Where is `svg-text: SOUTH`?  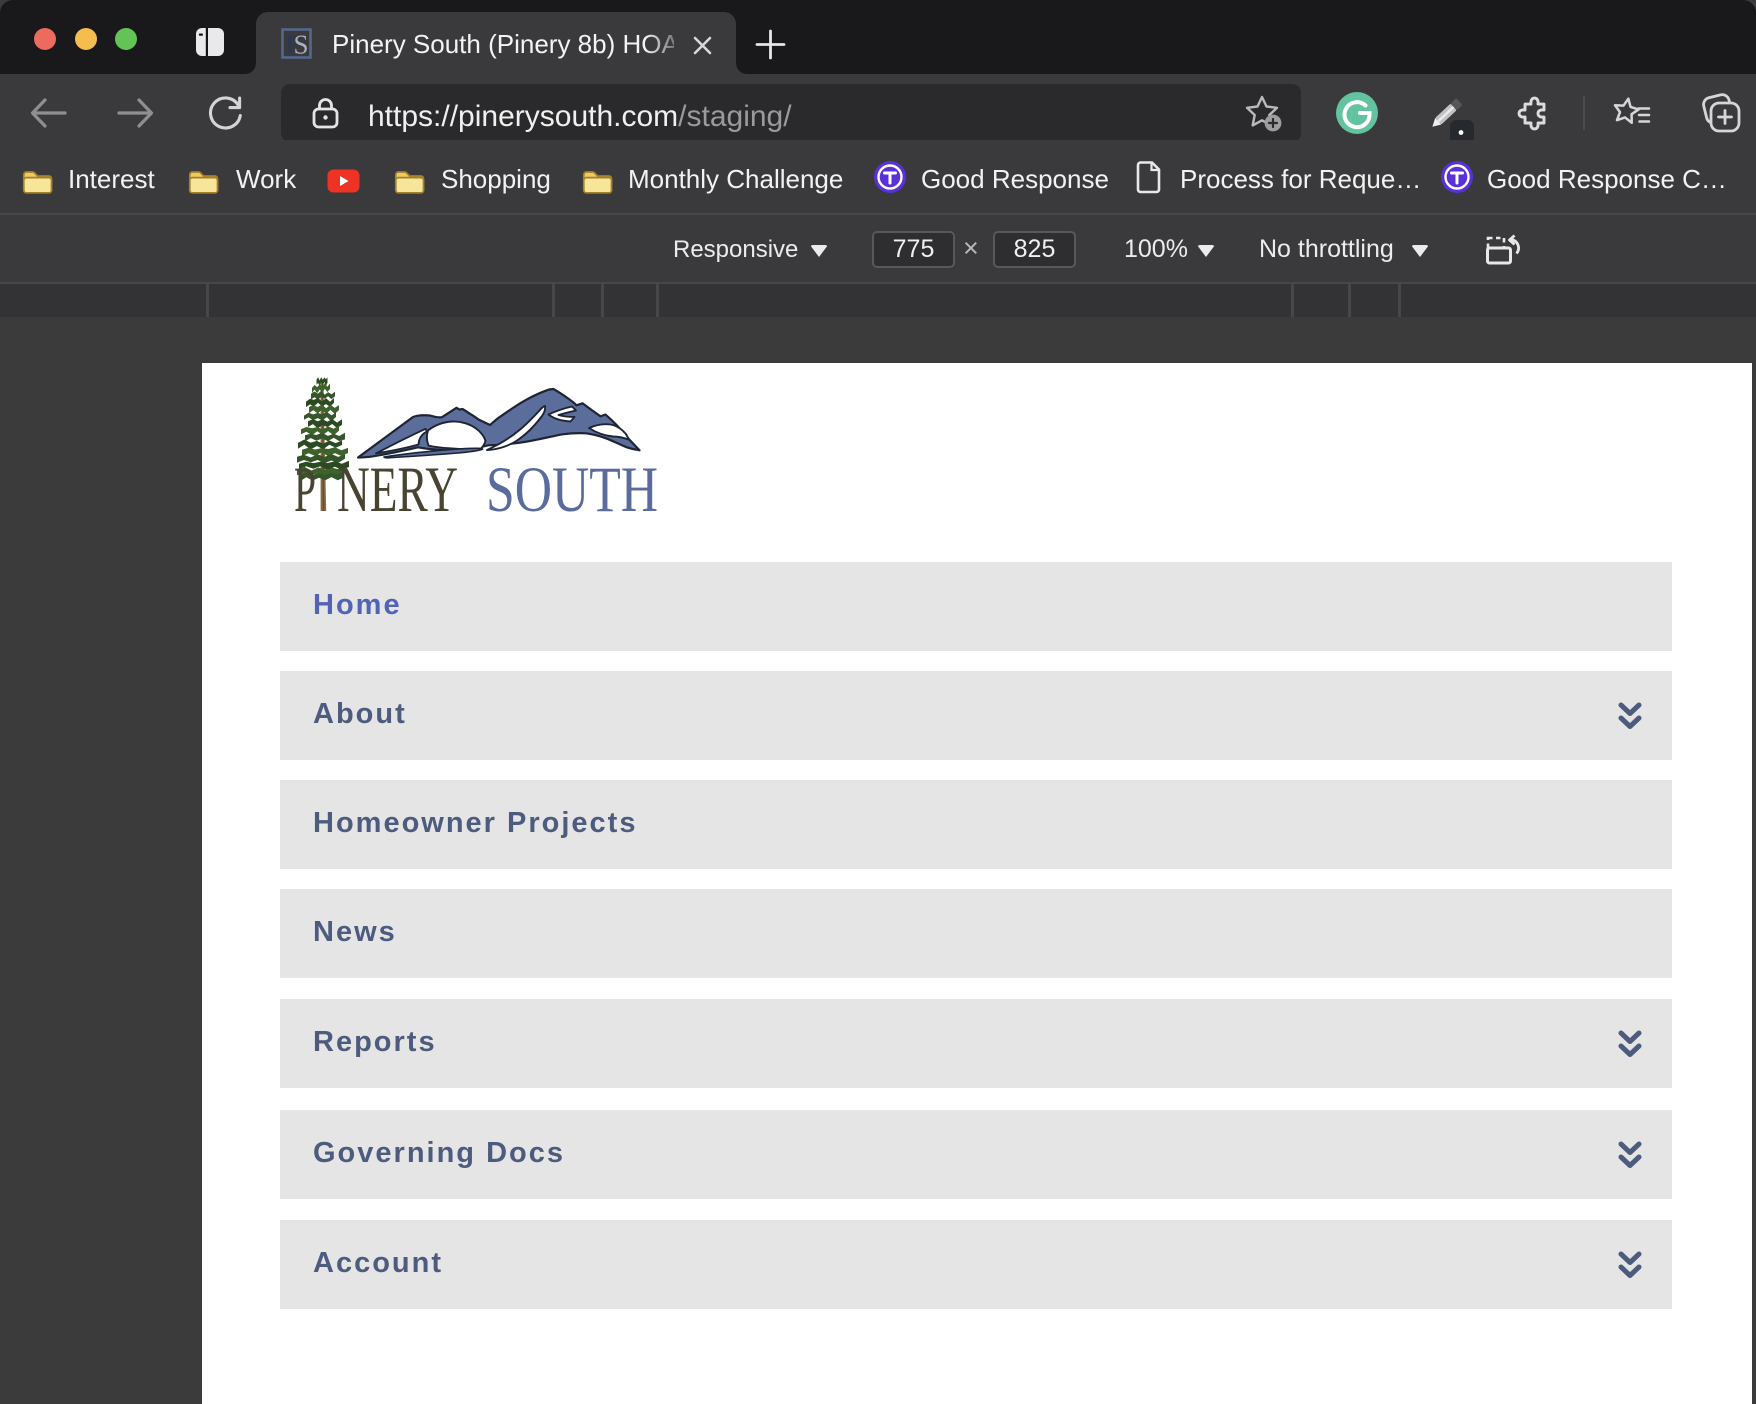 svg-text: SOUTH is located at coordinates (572, 487).